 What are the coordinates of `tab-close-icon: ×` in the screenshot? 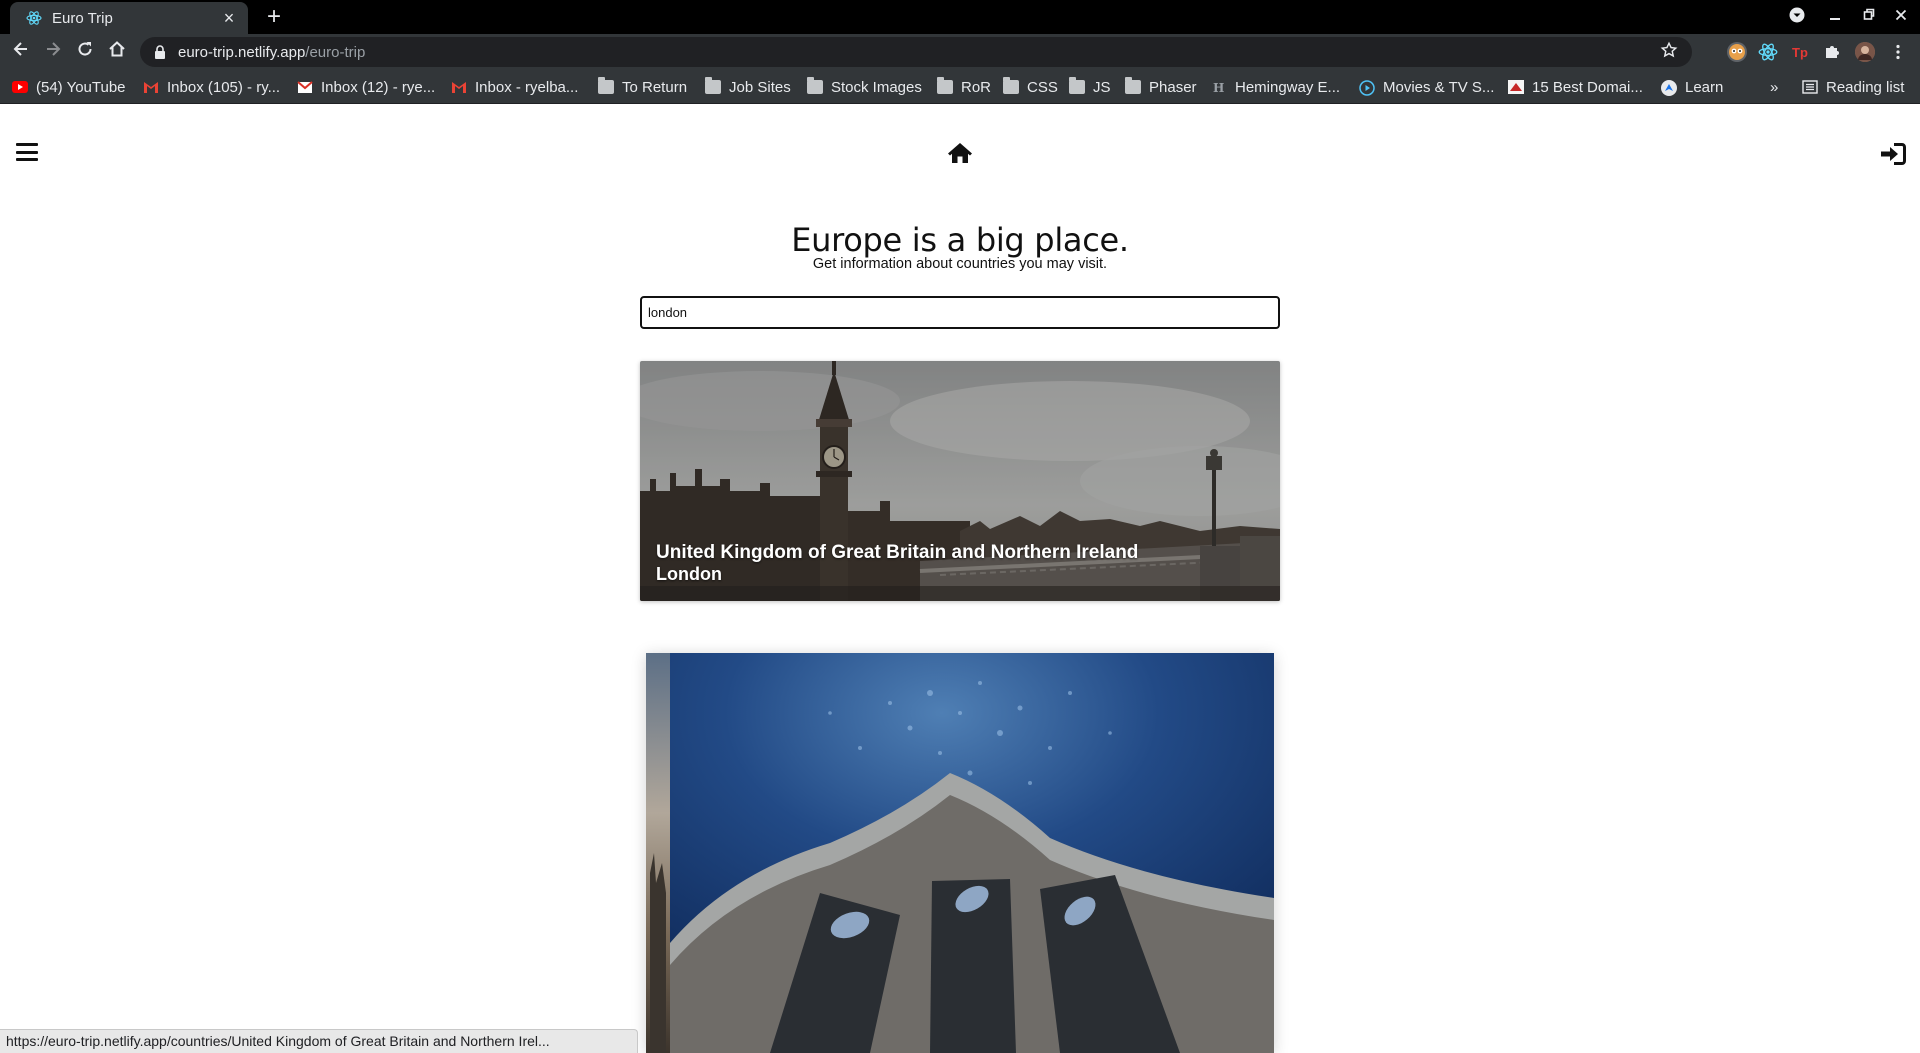 It's located at (229, 18).